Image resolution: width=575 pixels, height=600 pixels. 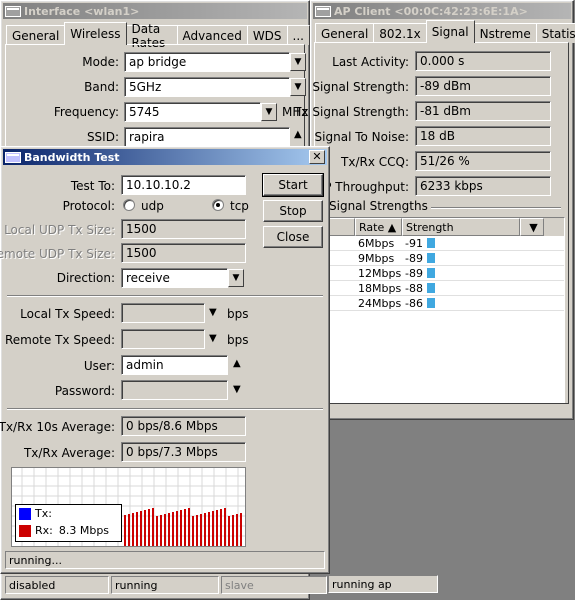 What do you see at coordinates (446, 273) in the screenshot?
I see `table-row: 12Mbps -89` at bounding box center [446, 273].